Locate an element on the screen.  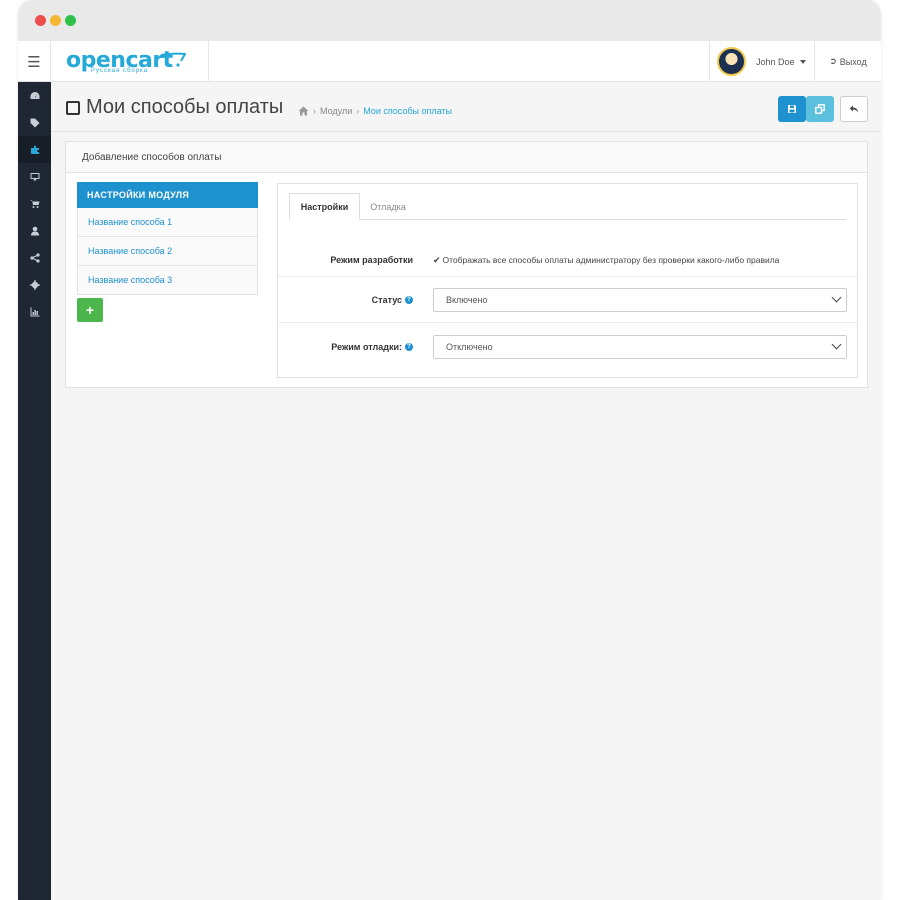
share-icon is located at coordinates (34, 257).